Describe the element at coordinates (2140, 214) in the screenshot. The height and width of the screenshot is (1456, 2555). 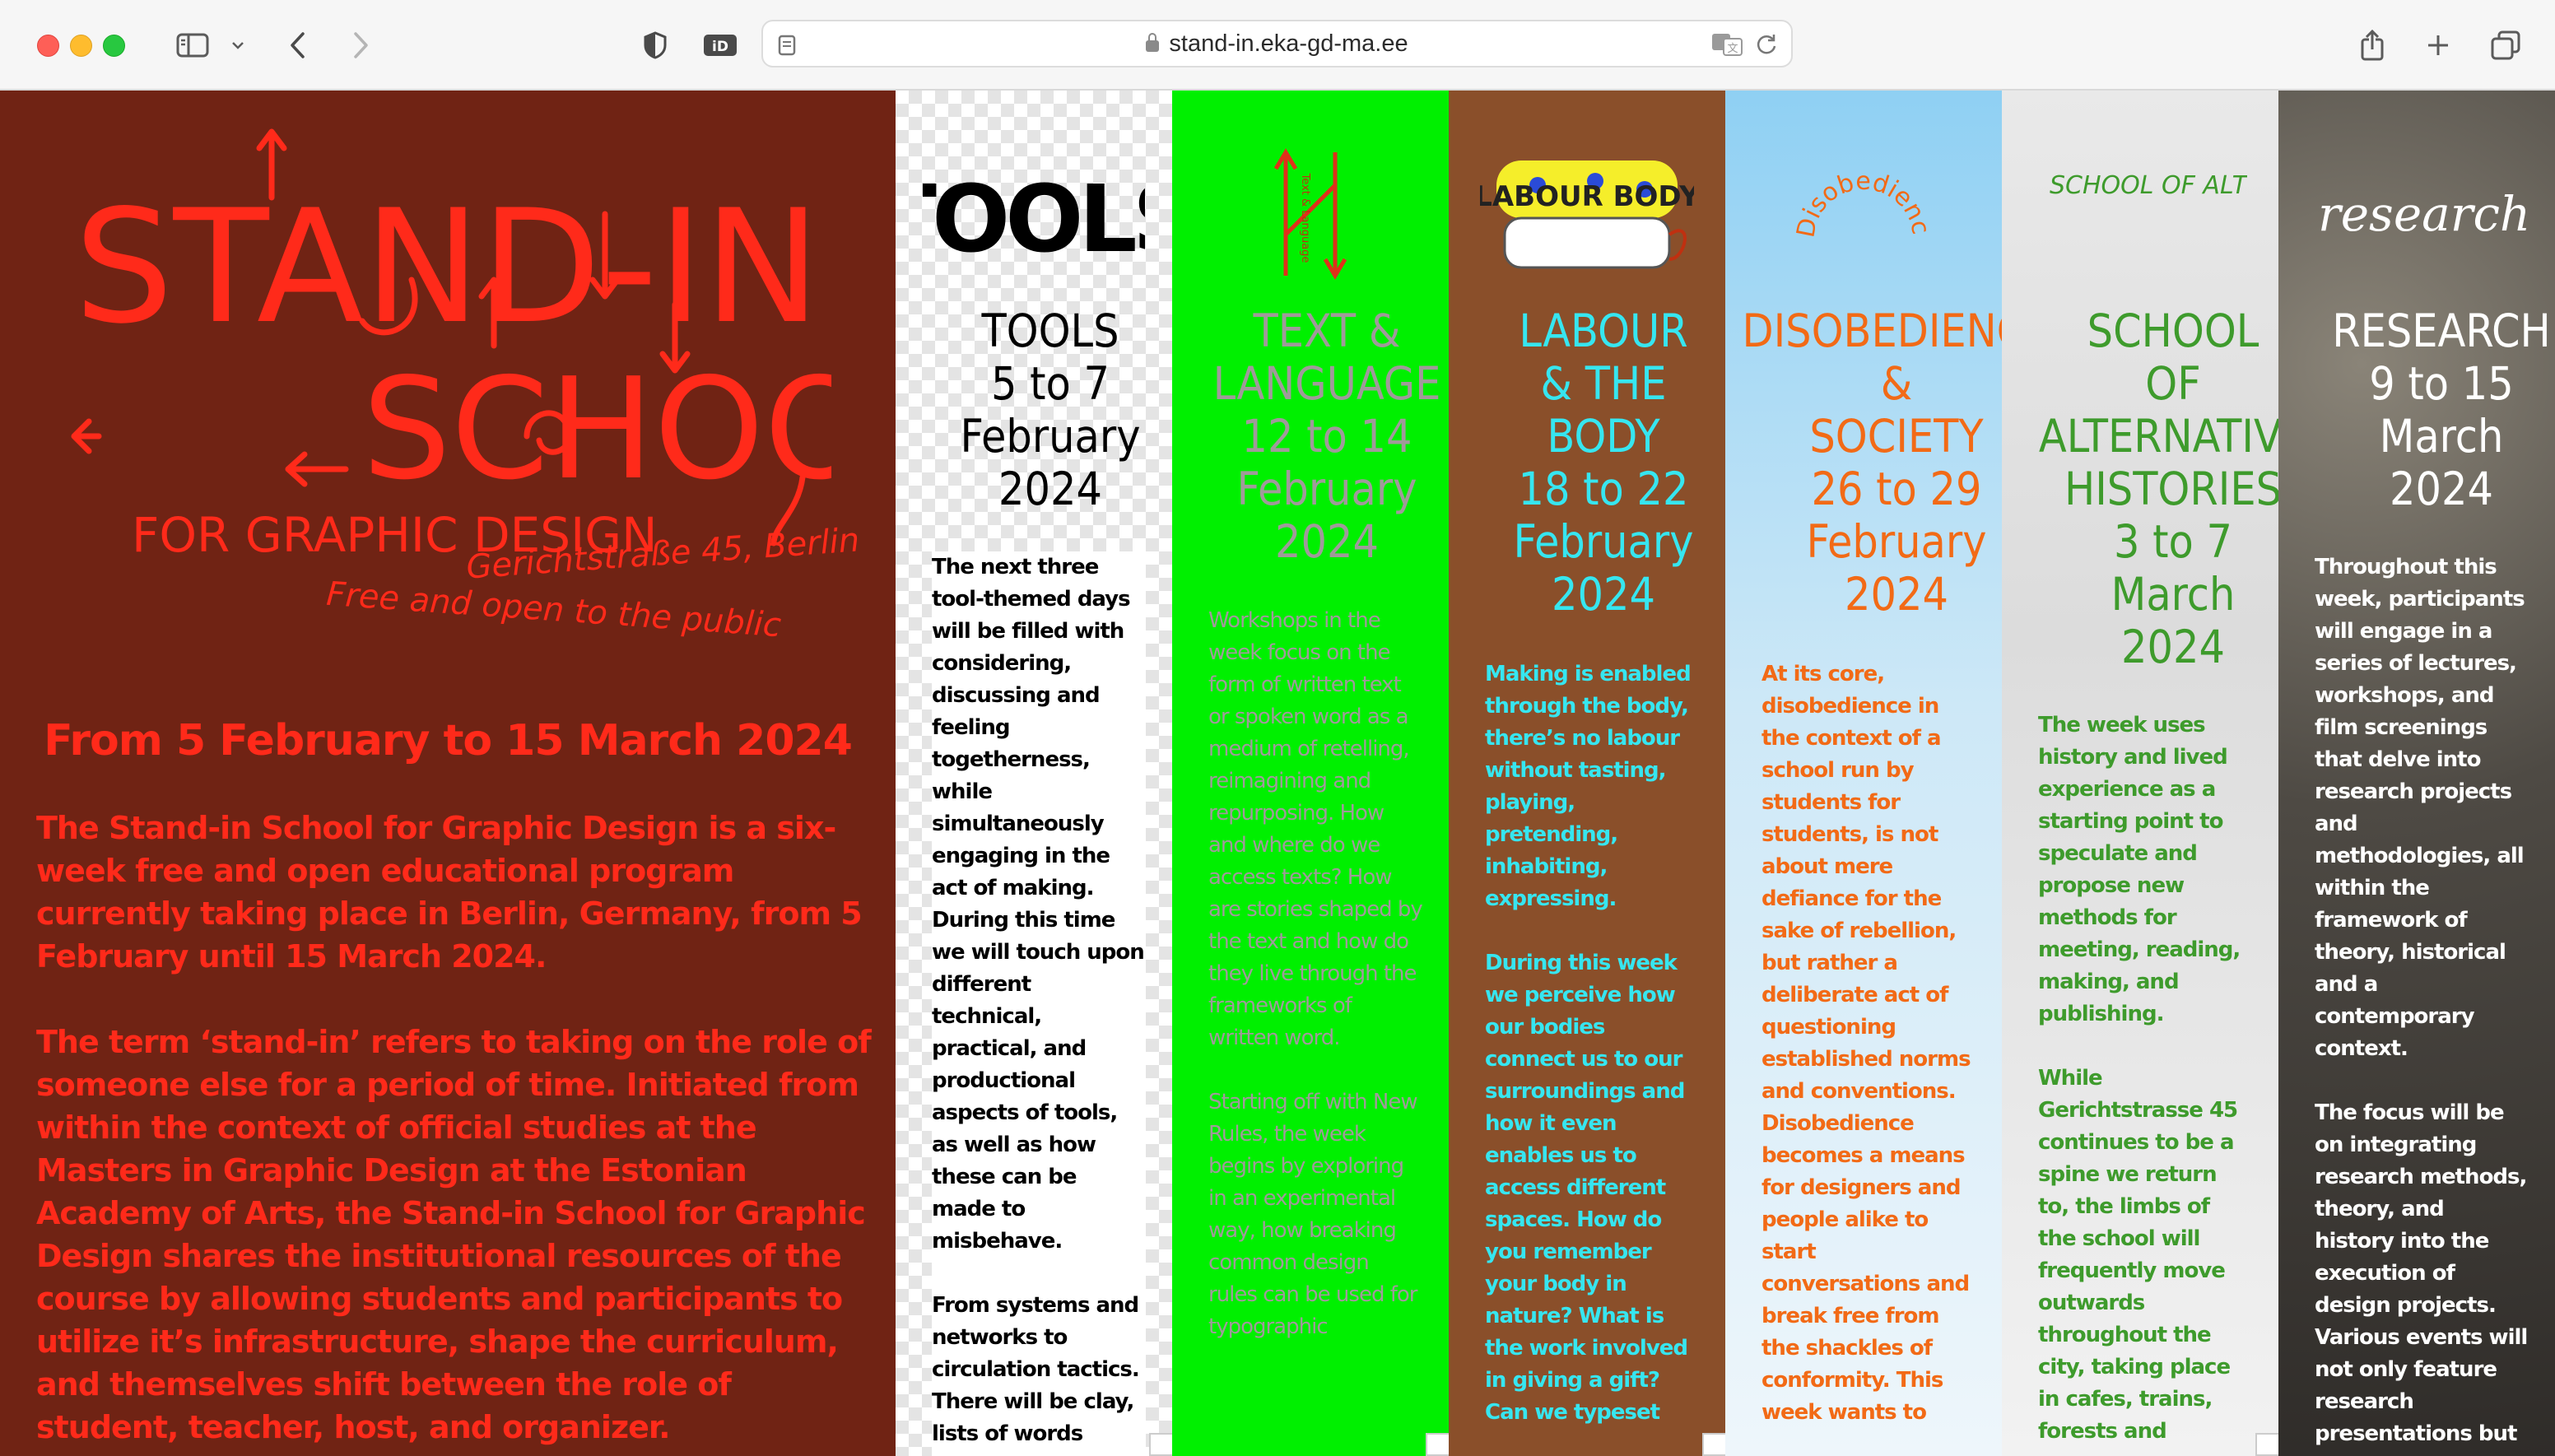
I see `alternative-histories-logo: SCHOOL OF ALTERNATIVE HISTORIES` at that location.